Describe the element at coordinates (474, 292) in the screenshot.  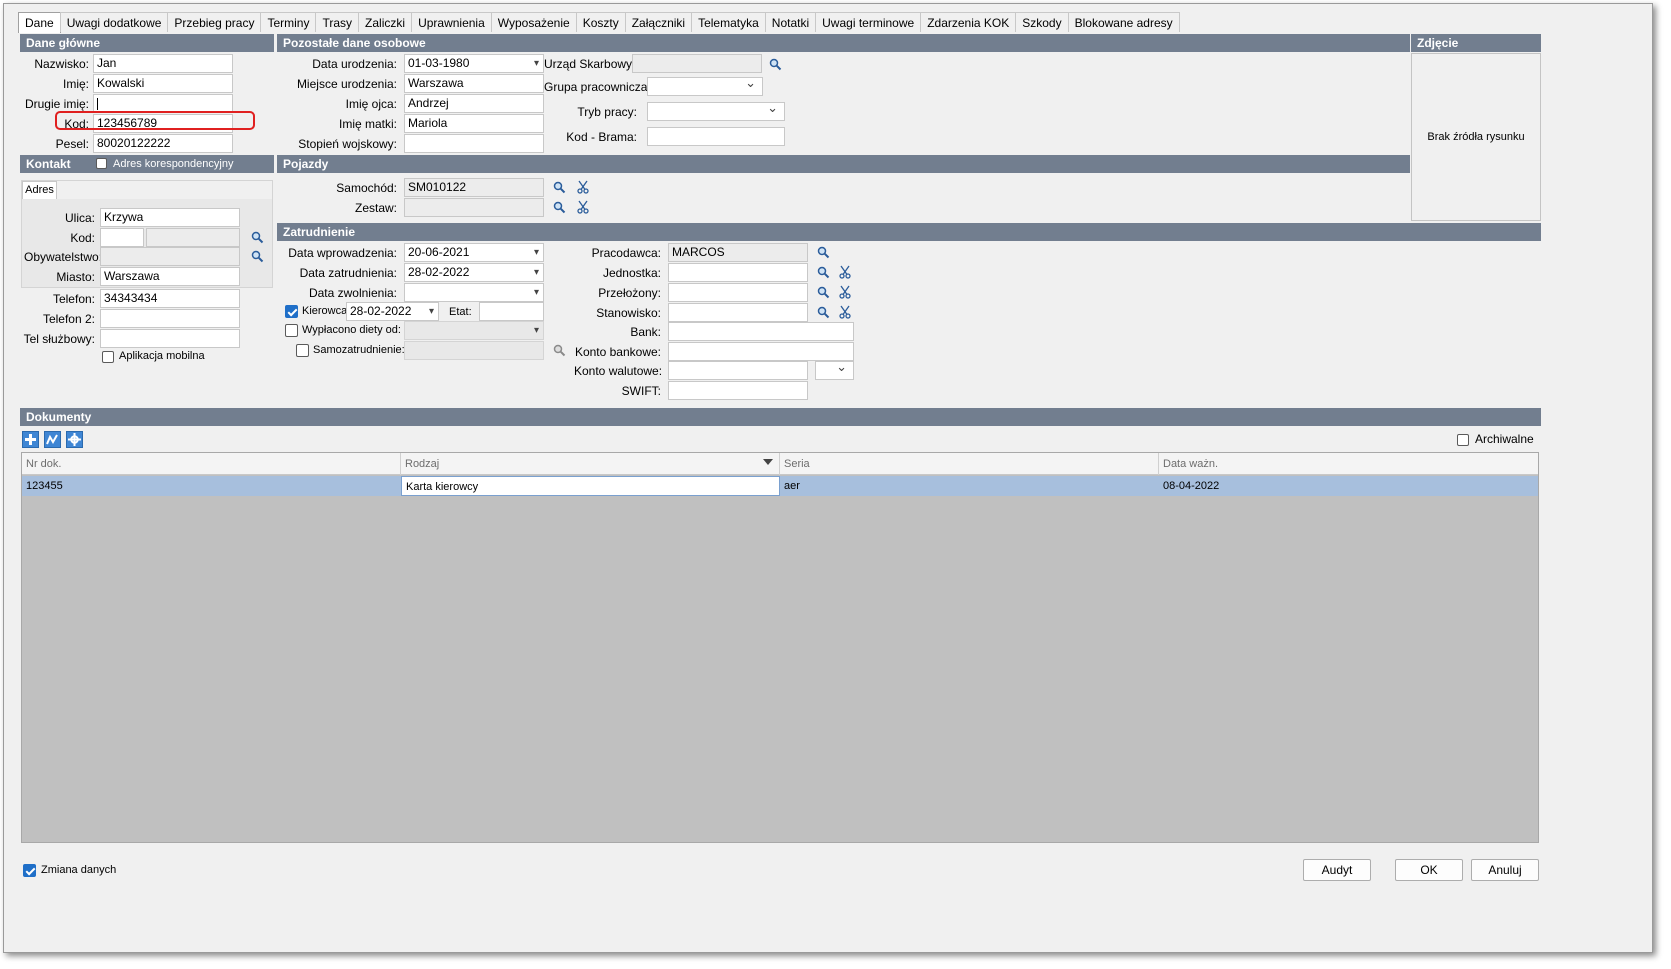
I see `release-date-picker` at that location.